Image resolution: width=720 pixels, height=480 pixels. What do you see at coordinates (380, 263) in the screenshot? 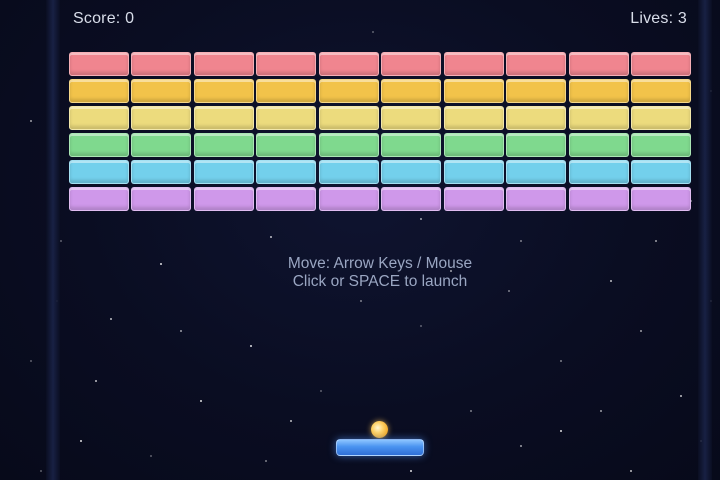
I see `instructions-controls: Move: Arrow Keys / Mouse` at bounding box center [380, 263].